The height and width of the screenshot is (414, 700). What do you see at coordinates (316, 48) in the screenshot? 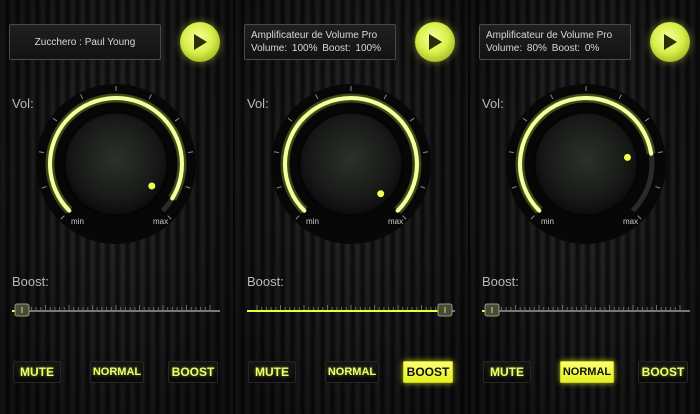
I see `status-text: Volume: 100% Boost: 100%` at bounding box center [316, 48].